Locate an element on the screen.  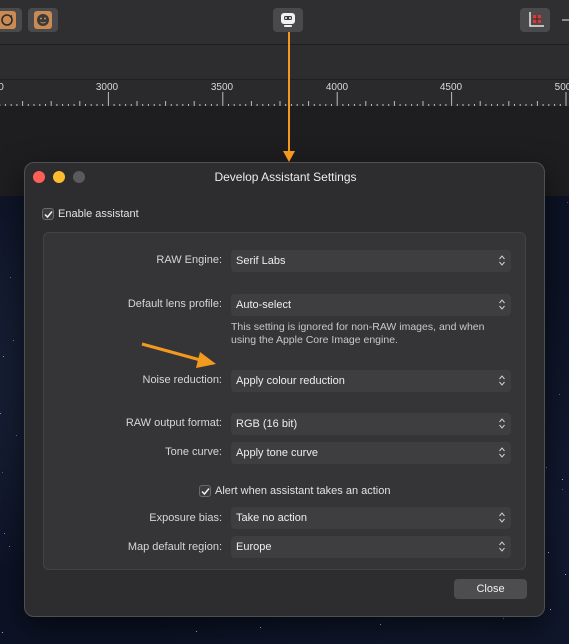
raw-output-select: RGB (16 bit) is located at coordinates (371, 424).